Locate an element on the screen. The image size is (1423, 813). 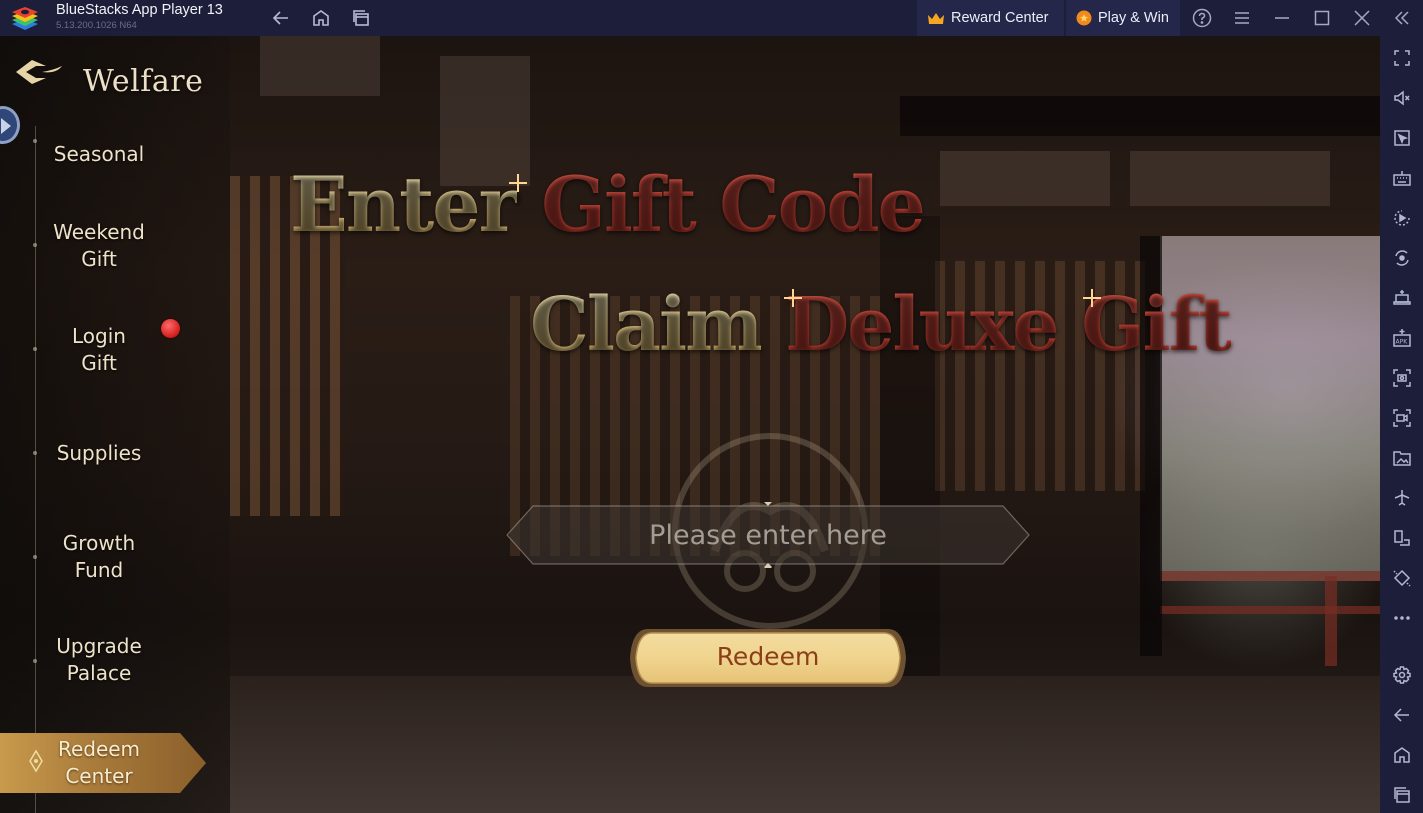
recent-apps-button is located at coordinates (361, 18).